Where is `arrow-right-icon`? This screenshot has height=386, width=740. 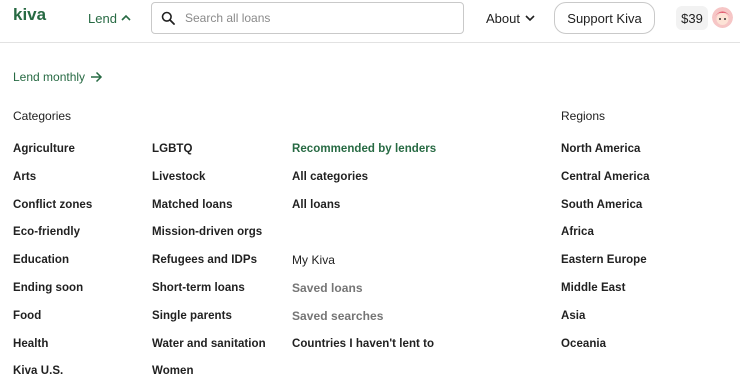 arrow-right-icon is located at coordinates (97, 77).